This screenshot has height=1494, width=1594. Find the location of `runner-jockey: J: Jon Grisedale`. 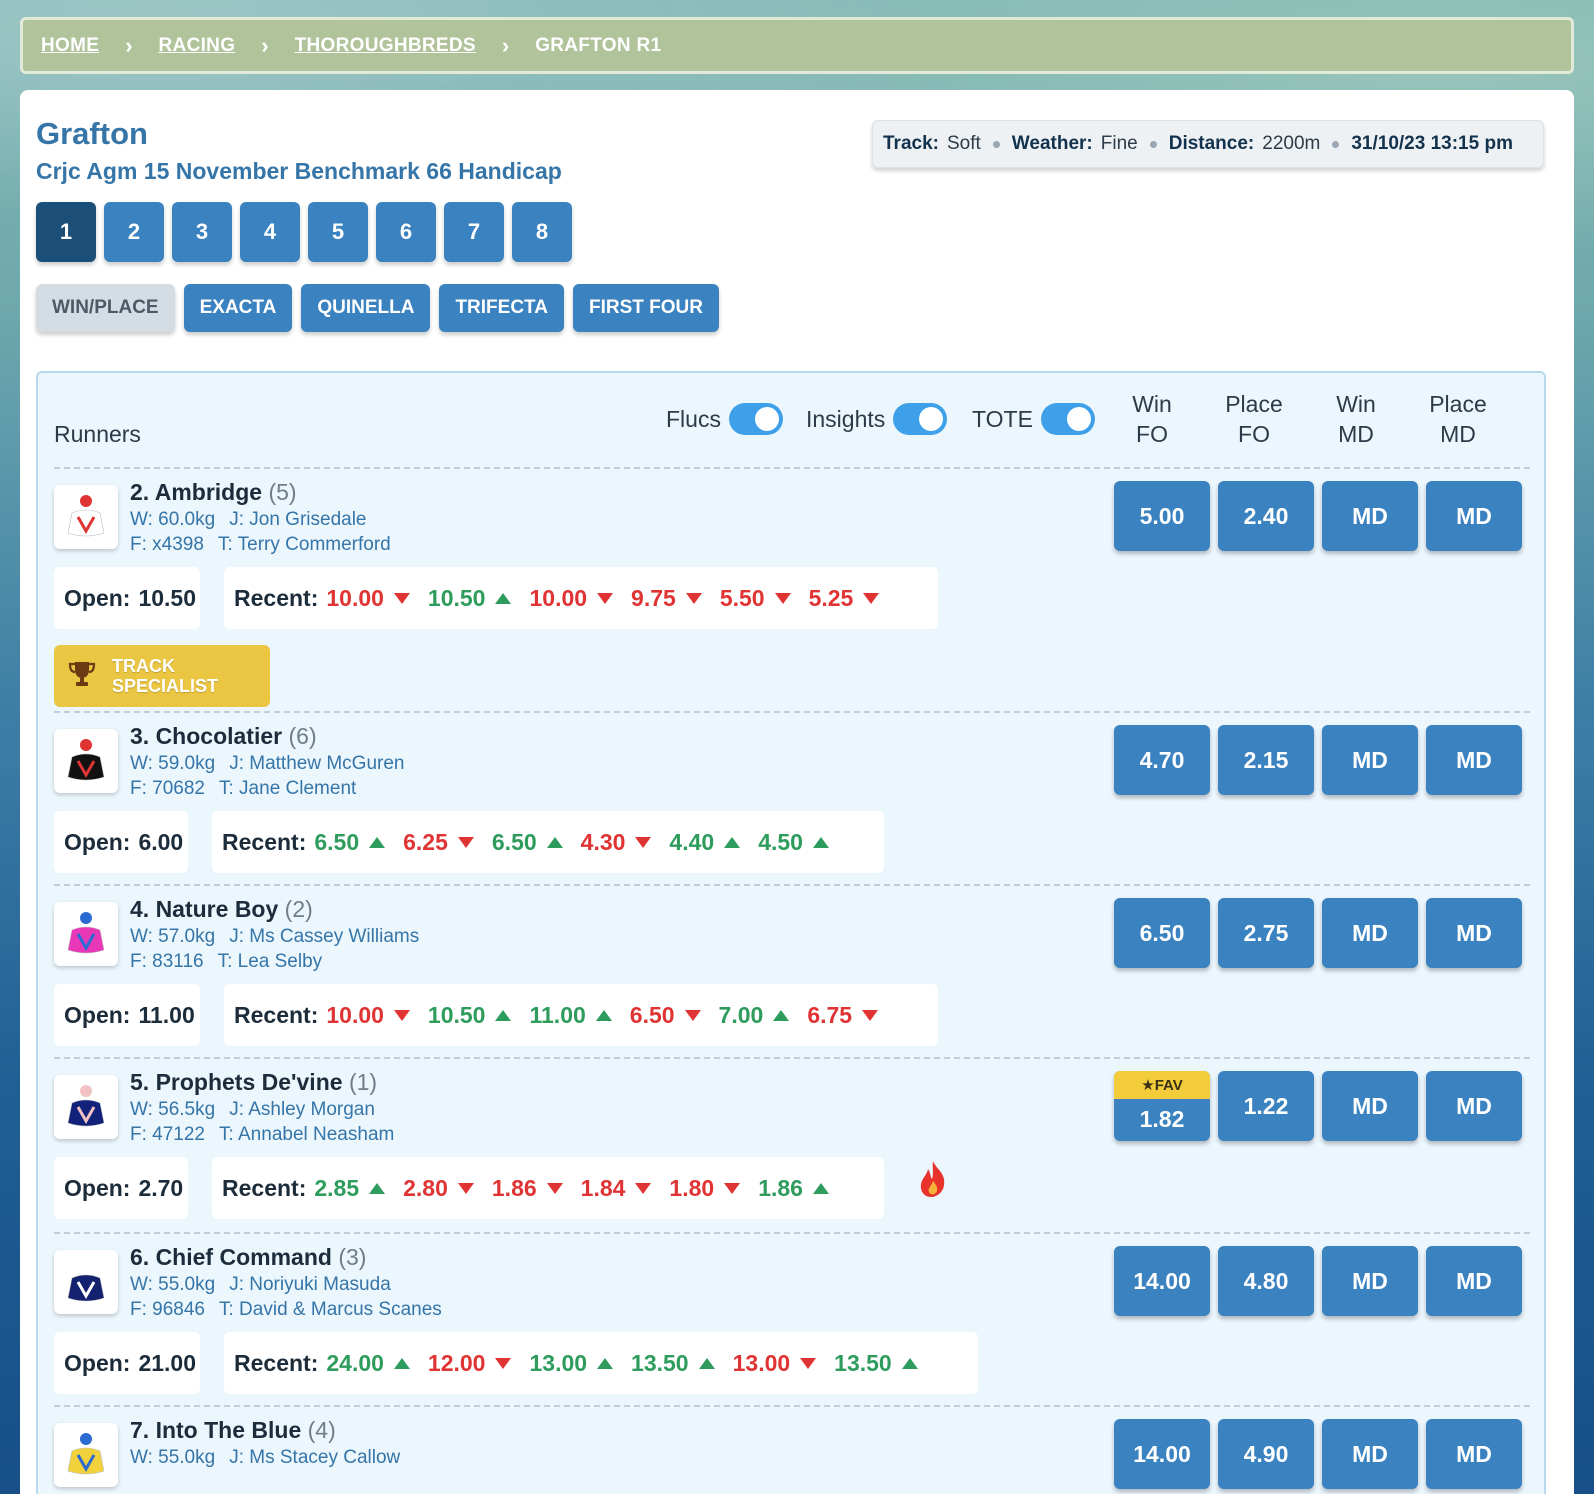

runner-jockey: J: Jon Grisedale is located at coordinates (298, 519).